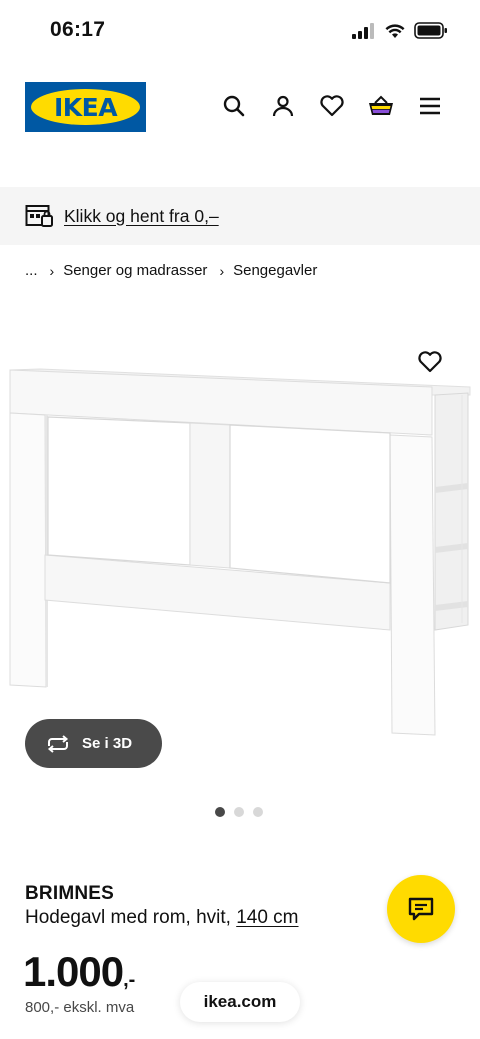 Image resolution: width=480 pixels, height=1039 pixels. I want to click on header-actions, so click(332, 106).